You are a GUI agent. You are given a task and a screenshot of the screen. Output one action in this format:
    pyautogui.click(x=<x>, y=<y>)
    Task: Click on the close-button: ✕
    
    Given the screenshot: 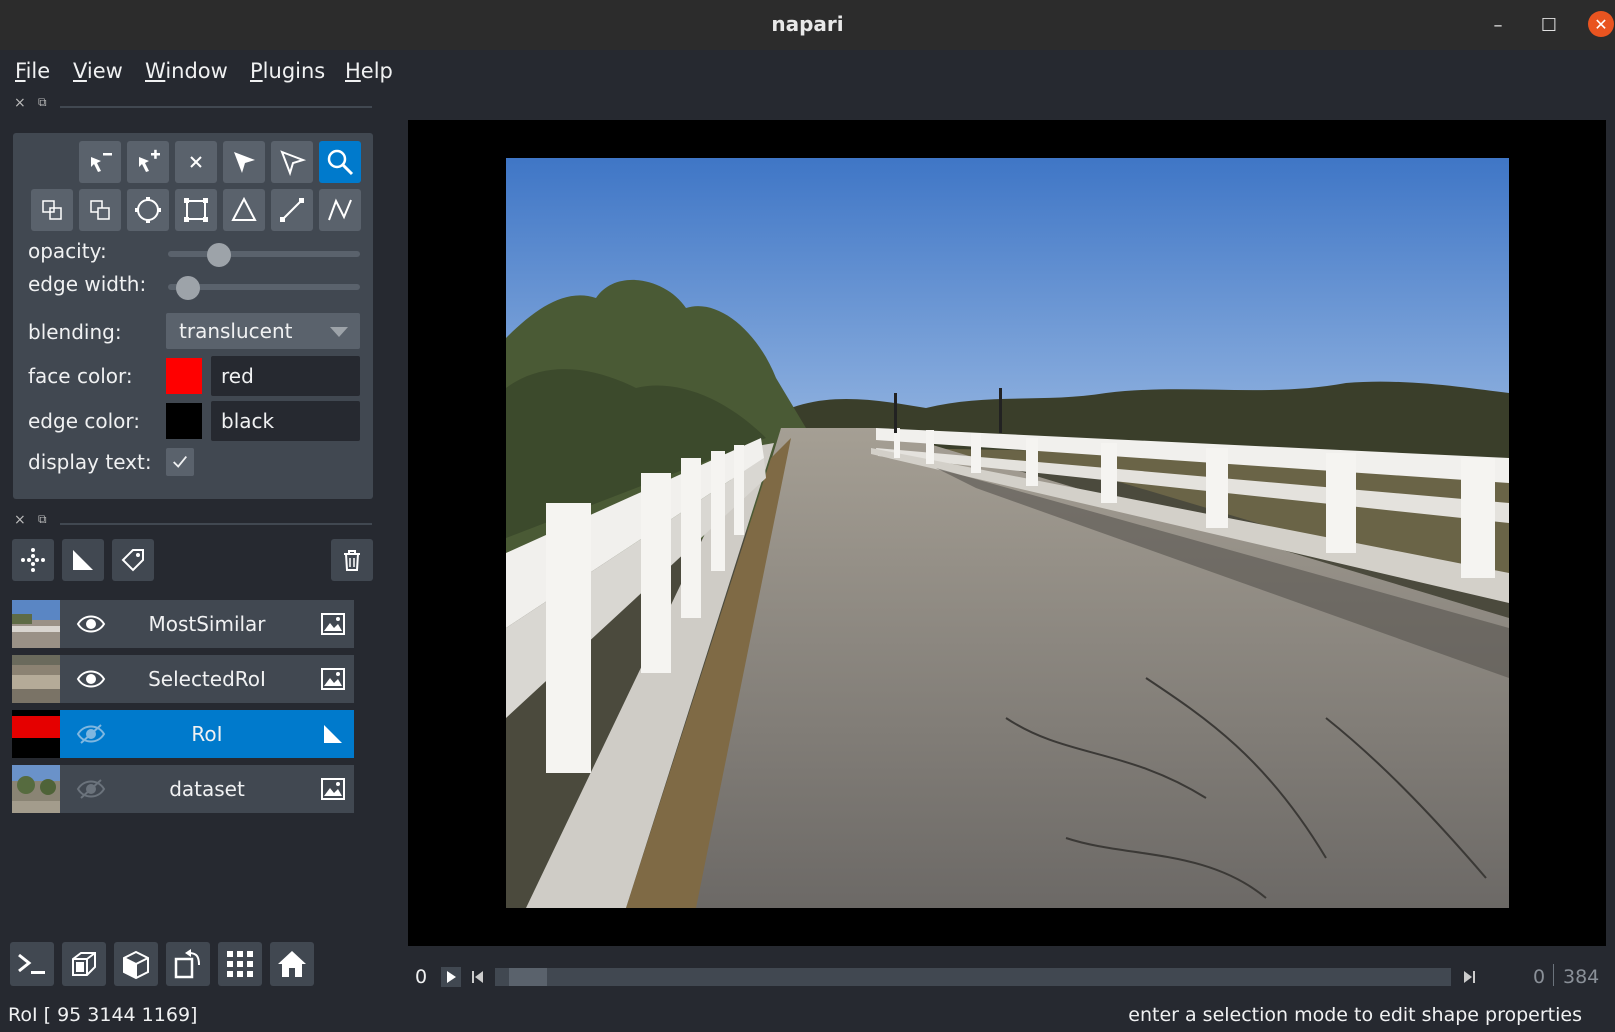 What is the action you would take?
    pyautogui.click(x=1601, y=24)
    